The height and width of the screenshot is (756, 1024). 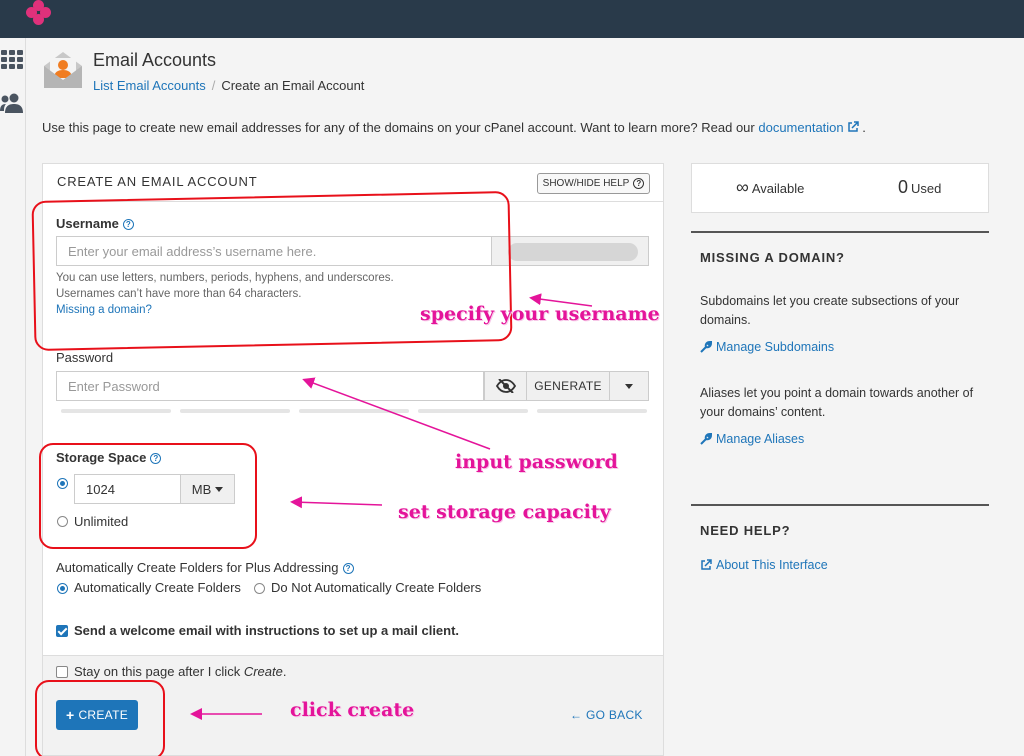 What do you see at coordinates (561, 300) in the screenshot?
I see `arrow-username` at bounding box center [561, 300].